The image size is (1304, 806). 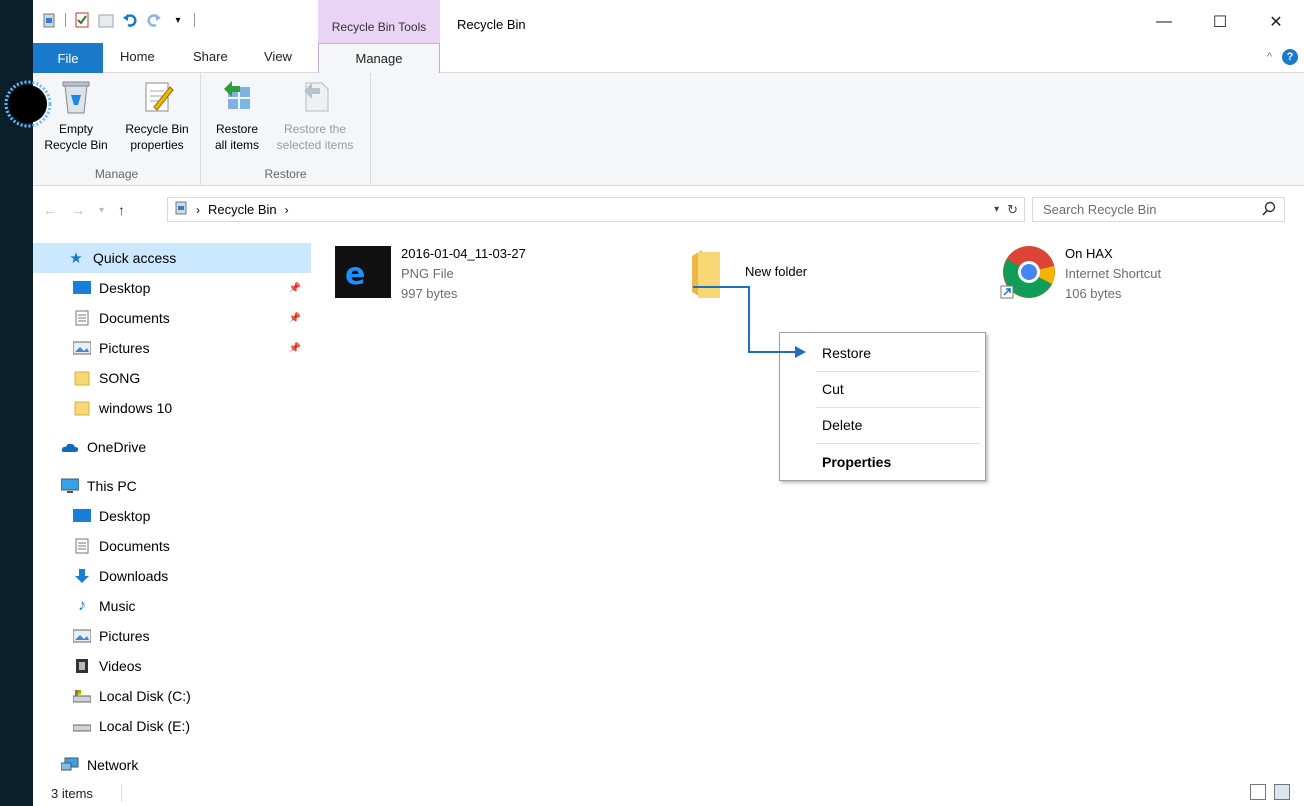 I want to click on breadcrumb-recycle-bin: Recycle Bin, so click(x=242, y=209).